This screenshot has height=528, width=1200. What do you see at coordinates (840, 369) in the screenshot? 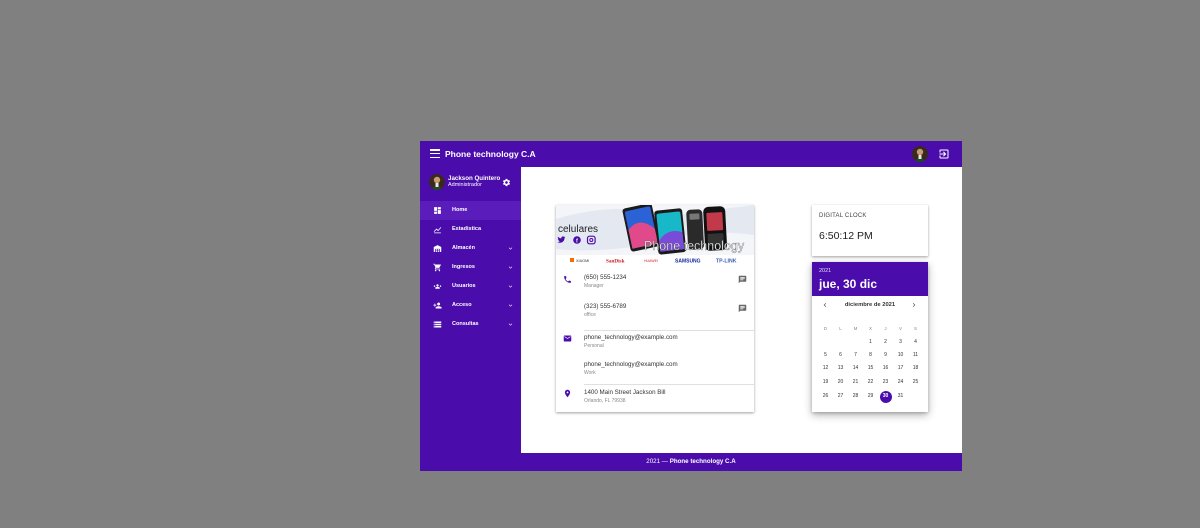
I see `calendar-day: 13` at bounding box center [840, 369].